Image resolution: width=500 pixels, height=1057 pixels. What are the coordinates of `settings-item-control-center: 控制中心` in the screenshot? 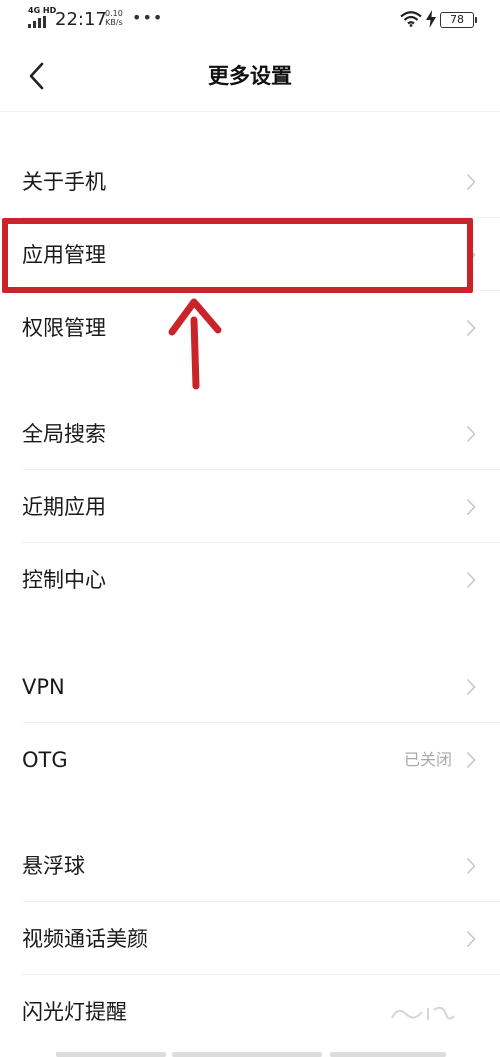 It's located at (250, 579).